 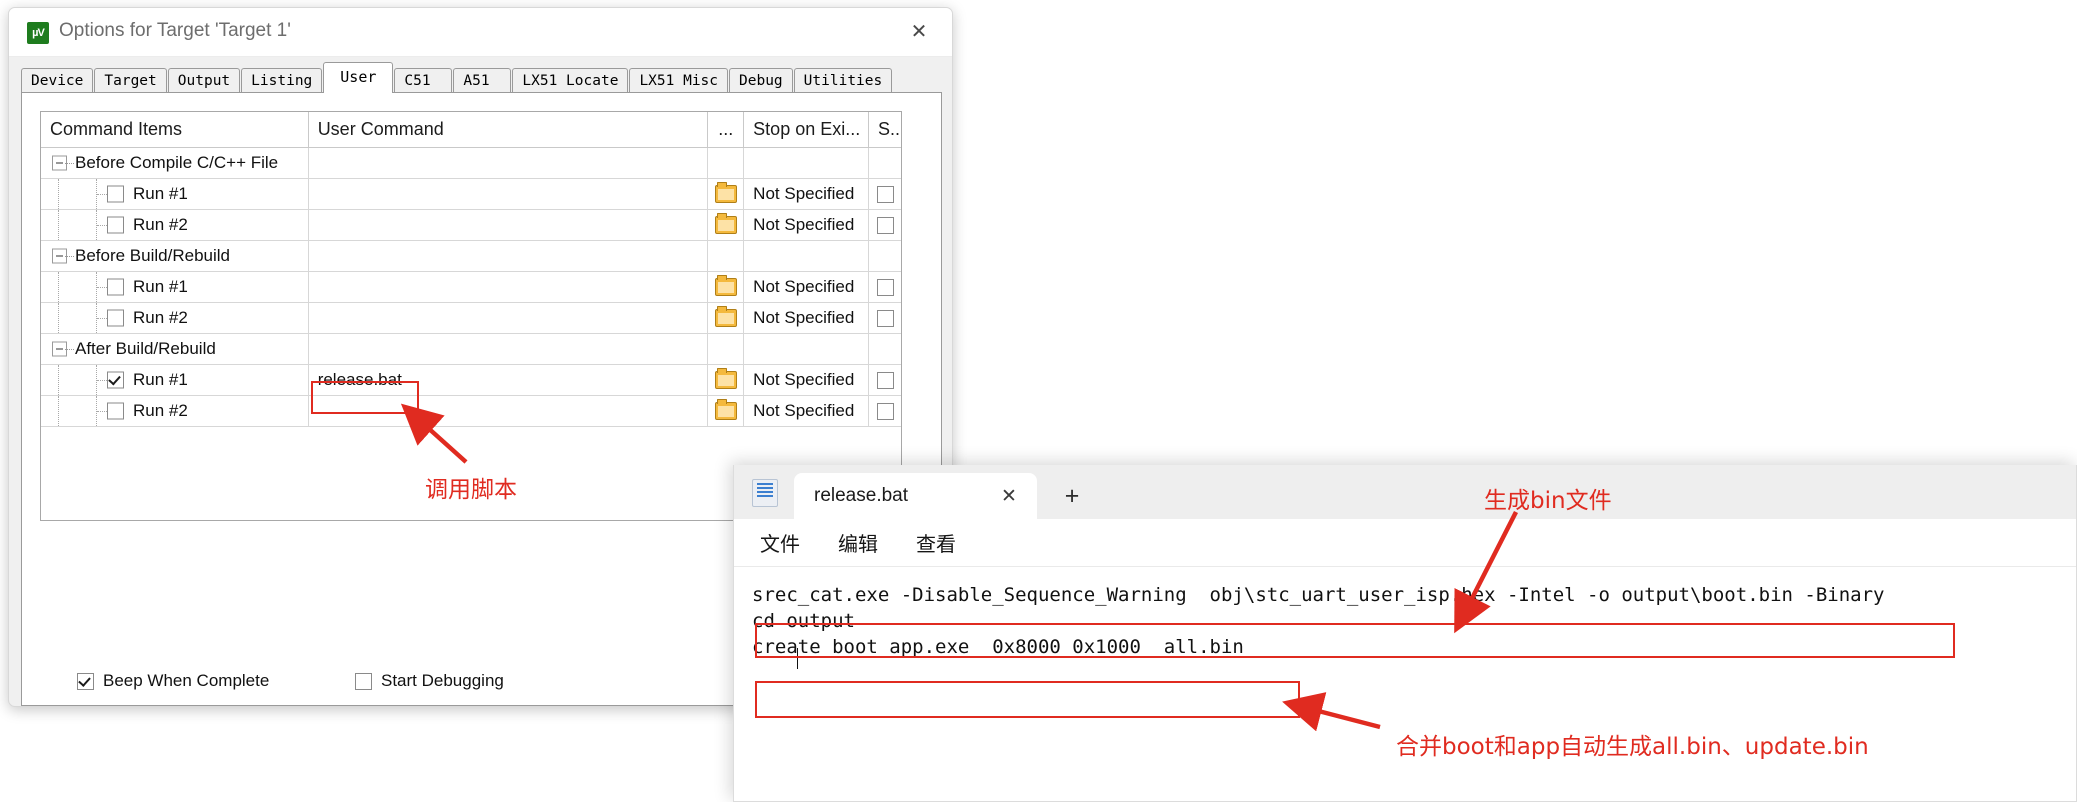 I want to click on tab-device: Device, so click(x=57, y=80).